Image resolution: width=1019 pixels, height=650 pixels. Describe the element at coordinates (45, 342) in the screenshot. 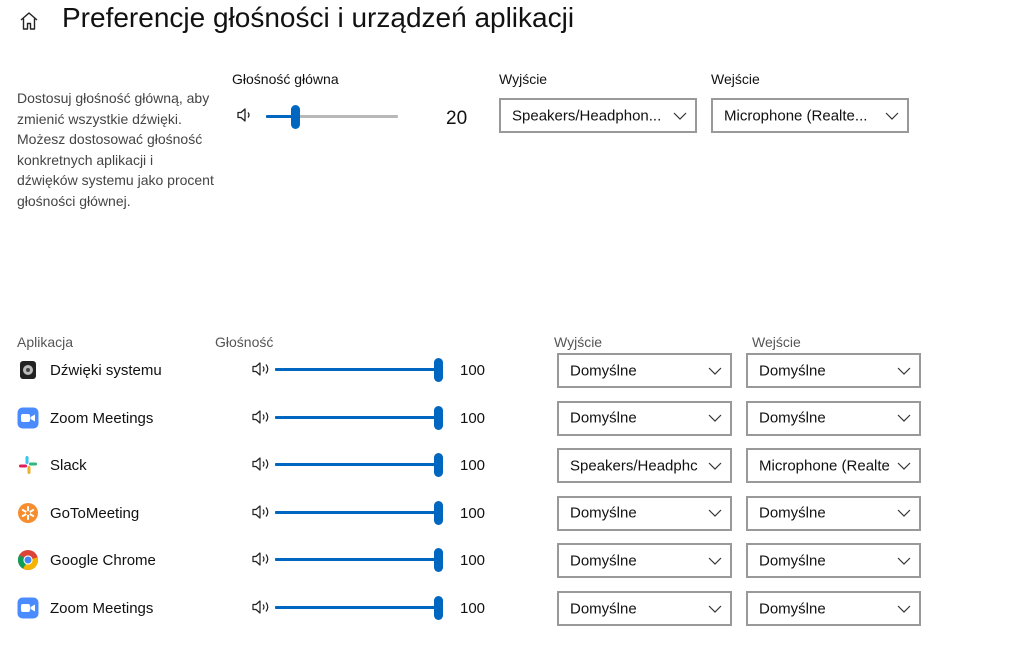

I see `column-header-app: Aplikacja` at that location.